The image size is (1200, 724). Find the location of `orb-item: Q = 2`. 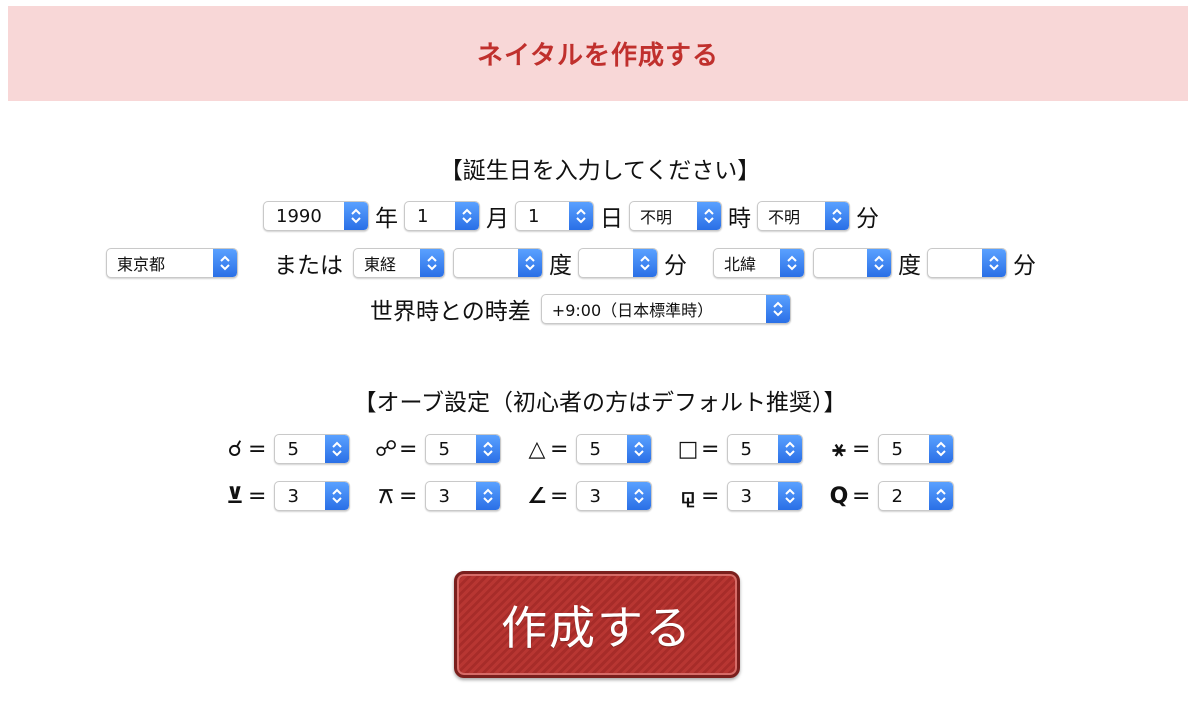

orb-item: Q = 2 is located at coordinates (898, 496).